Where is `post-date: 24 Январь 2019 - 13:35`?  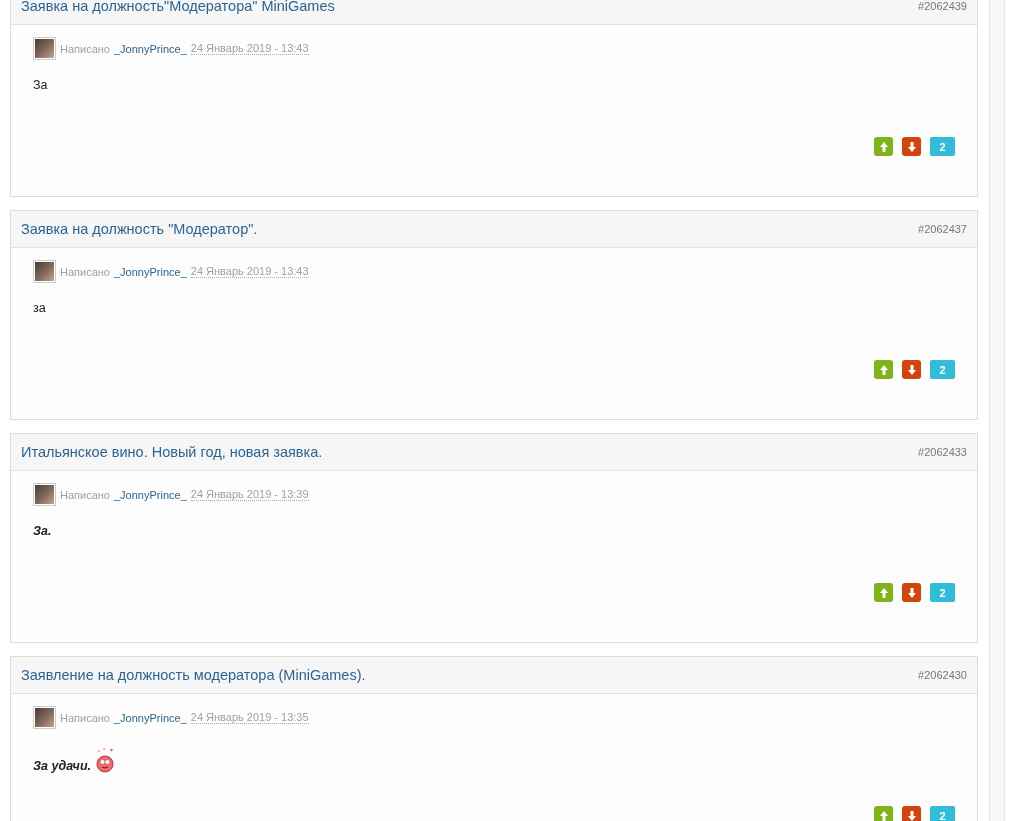
post-date: 24 Январь 2019 - 13:35 is located at coordinates (249, 717).